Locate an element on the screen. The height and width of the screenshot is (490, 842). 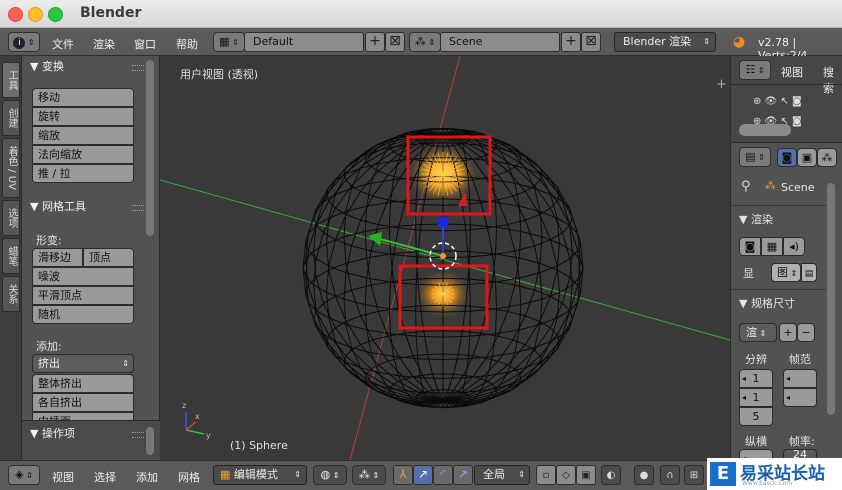
operator-panel-header: ▼ 操作项 is located at coordinates (87, 434).